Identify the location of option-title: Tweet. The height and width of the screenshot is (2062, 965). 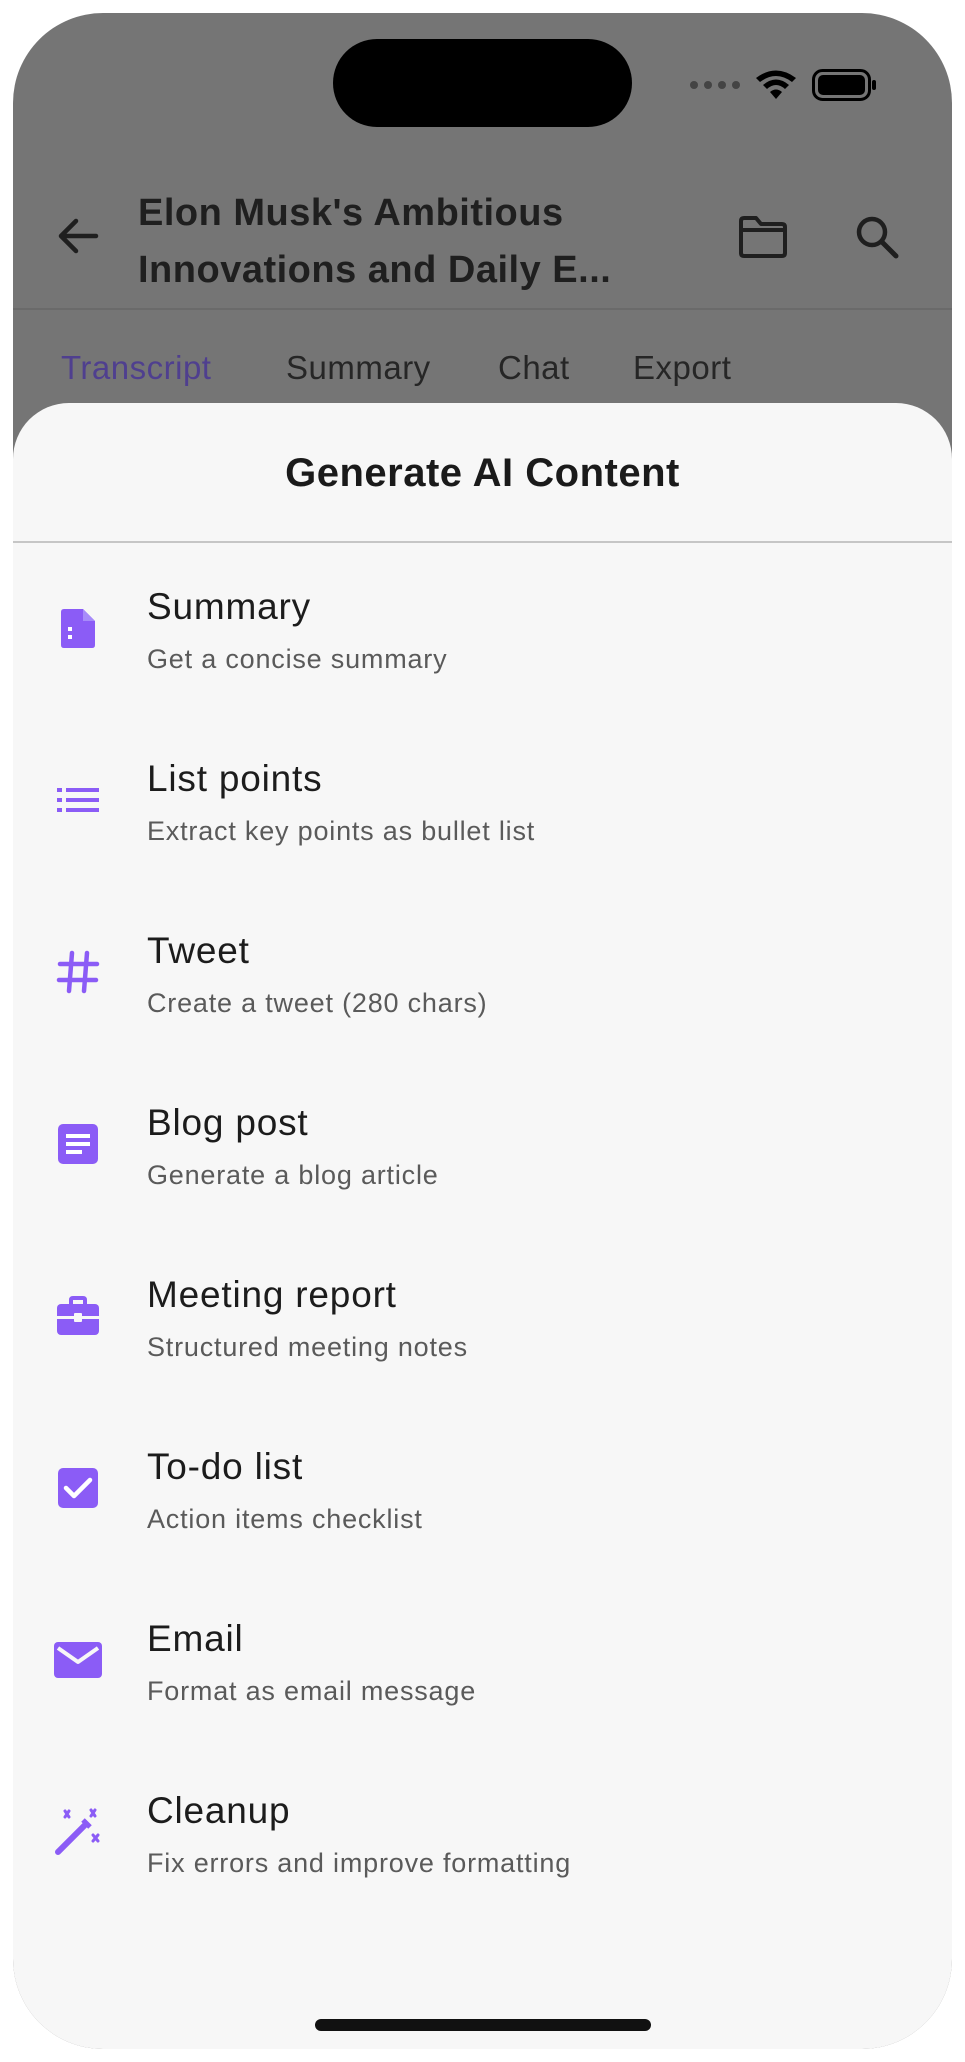
(198, 950).